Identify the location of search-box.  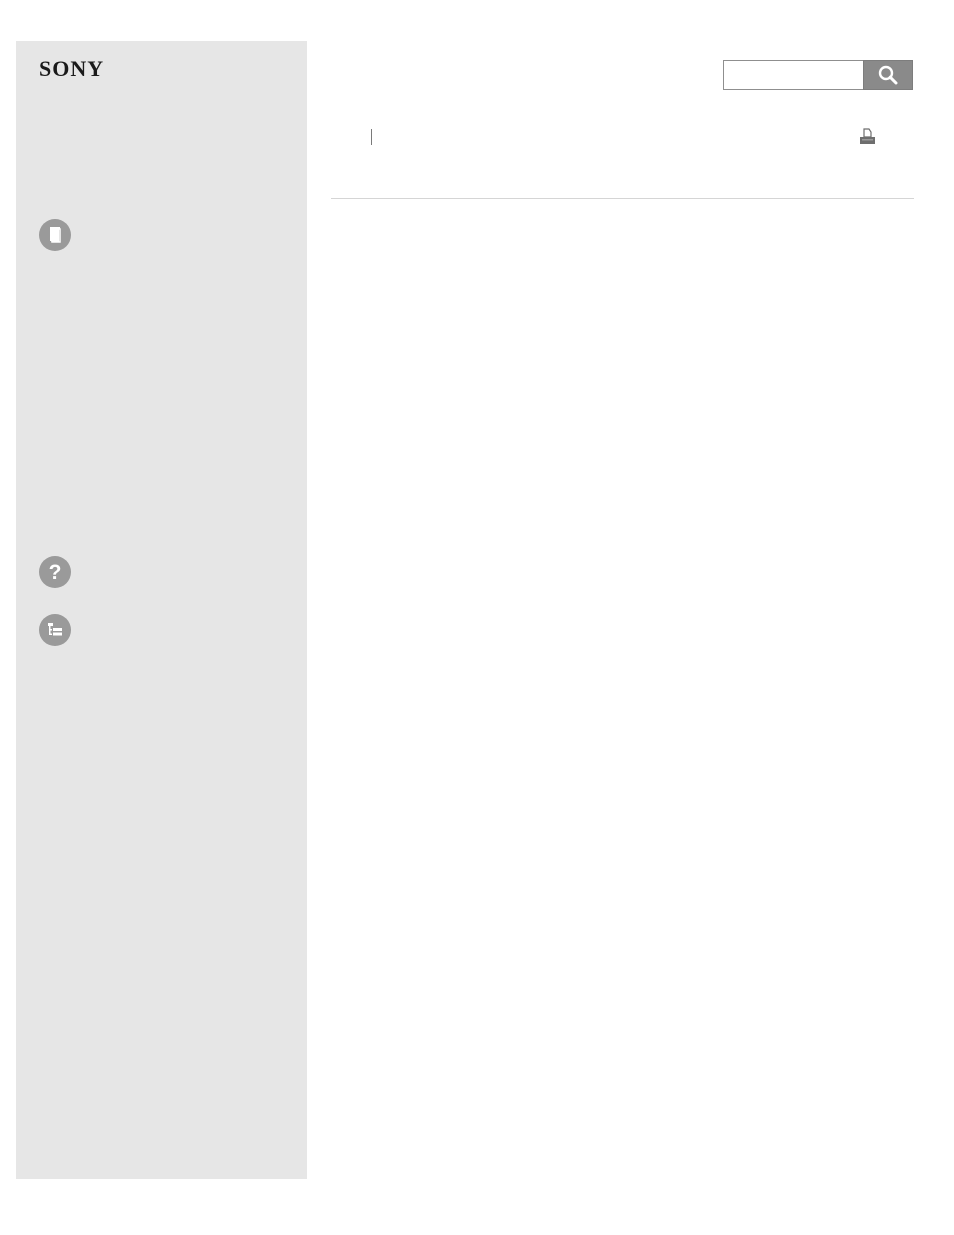
(818, 75).